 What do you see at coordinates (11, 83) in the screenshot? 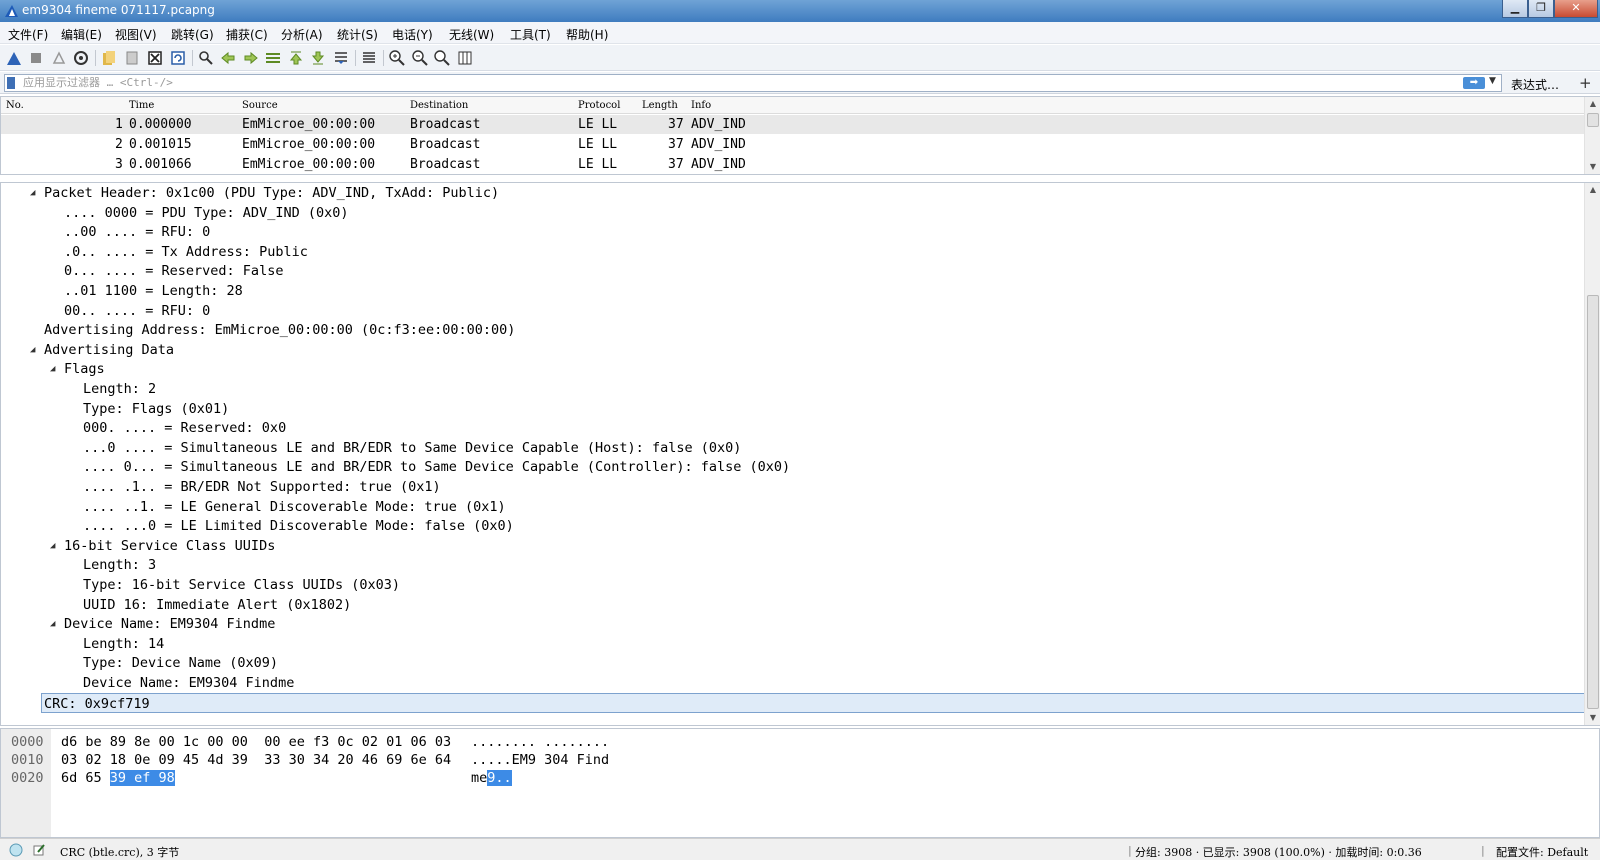
I see `bookmark-icon` at bounding box center [11, 83].